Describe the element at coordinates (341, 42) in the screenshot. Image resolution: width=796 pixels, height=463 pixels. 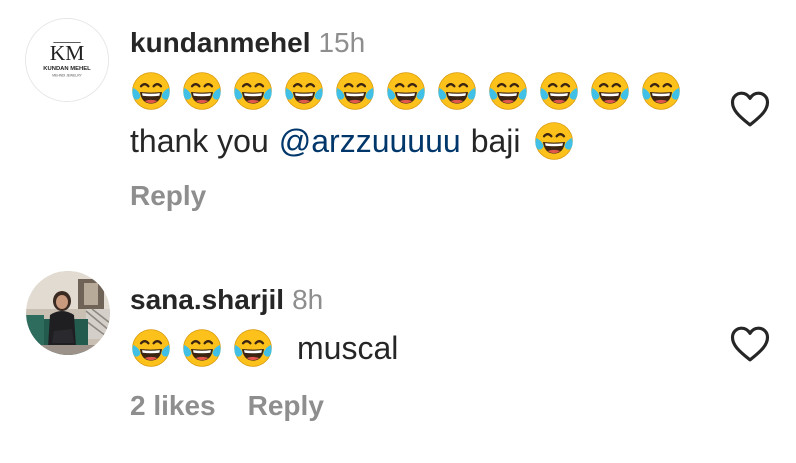
I see `comment-timestamp: 15h` at that location.